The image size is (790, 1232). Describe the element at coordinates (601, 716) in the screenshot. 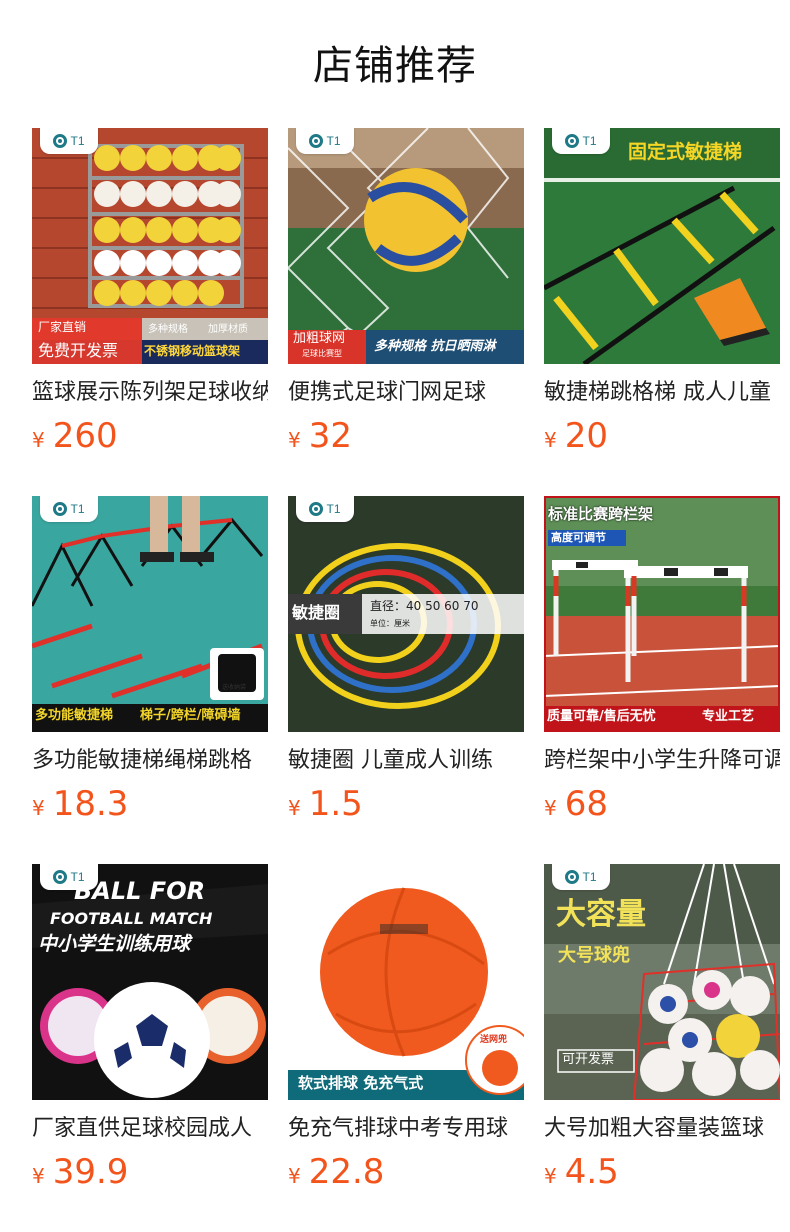

I see `image-badge: 质量可靠/售后无忧` at that location.